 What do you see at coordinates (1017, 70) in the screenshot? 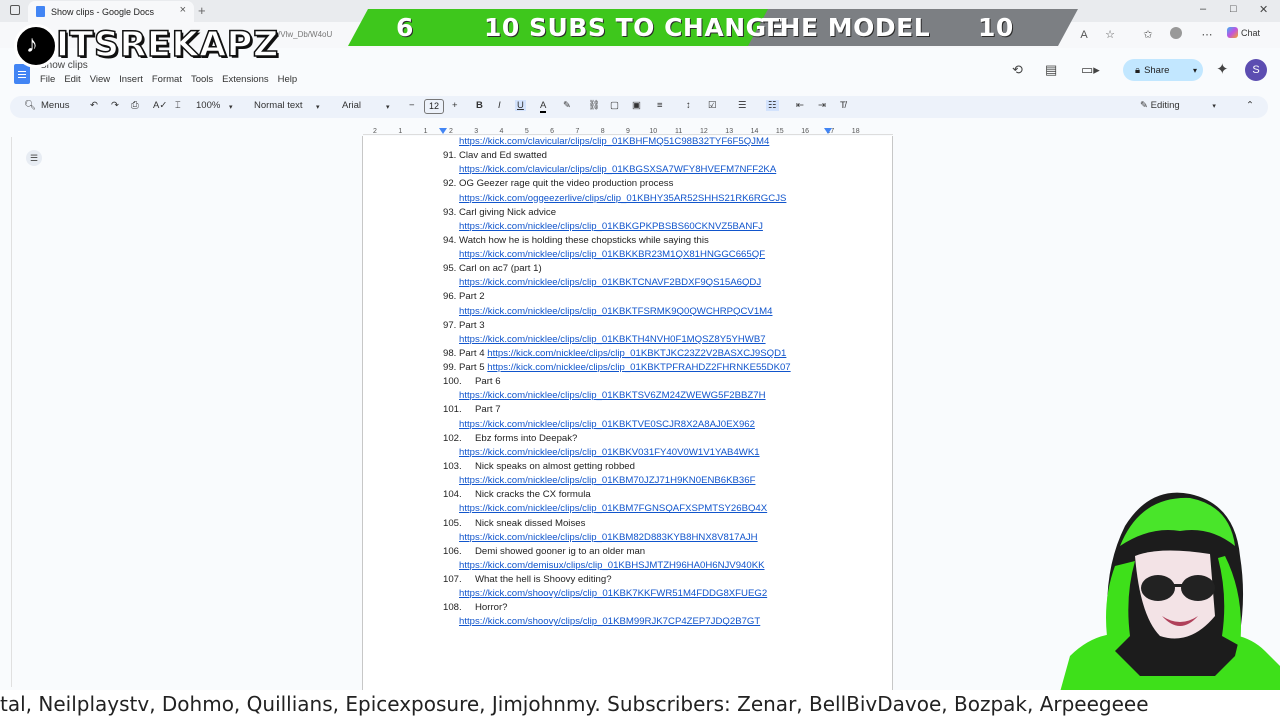
I see `version-history-icon: ⟲` at bounding box center [1017, 70].